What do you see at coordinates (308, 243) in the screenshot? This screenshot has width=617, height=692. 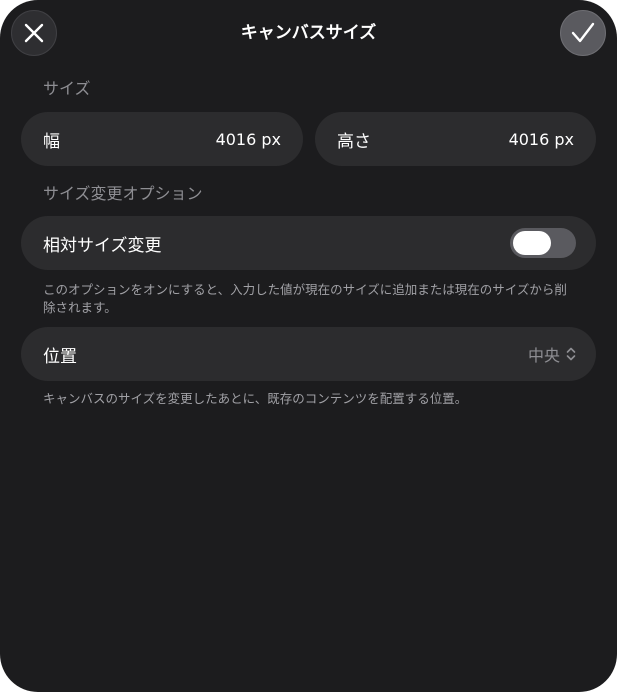 I see `relative-resize-row: 相対サイズ変更` at bounding box center [308, 243].